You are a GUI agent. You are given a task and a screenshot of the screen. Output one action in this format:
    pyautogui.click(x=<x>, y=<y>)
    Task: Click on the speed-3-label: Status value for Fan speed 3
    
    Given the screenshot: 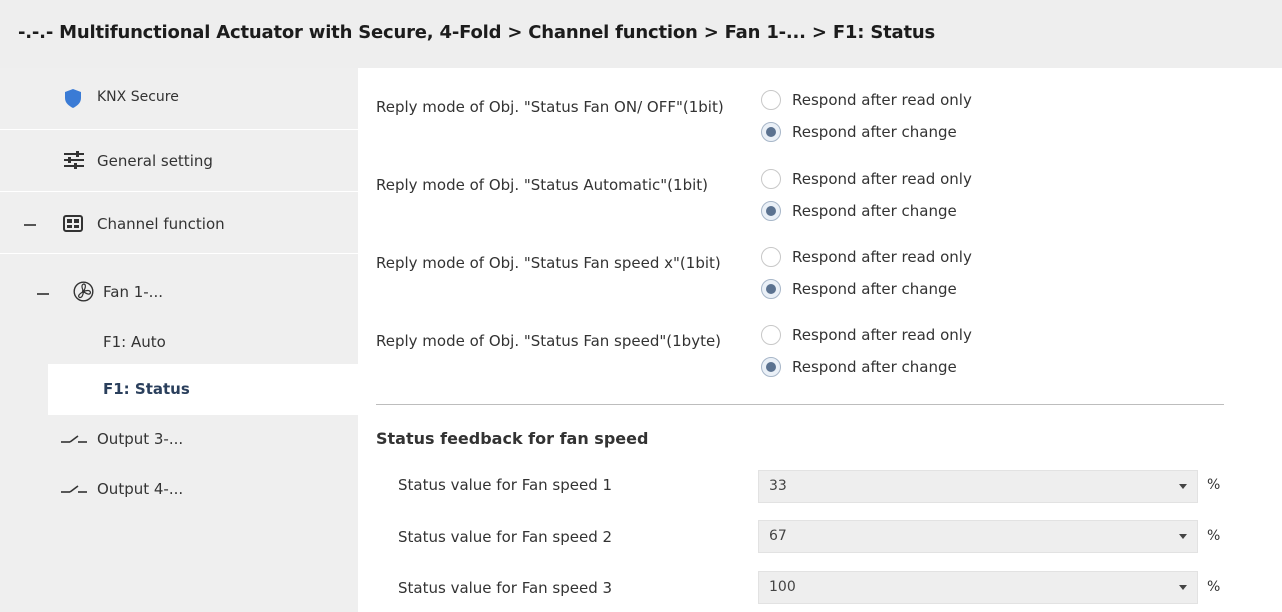 What is the action you would take?
    pyautogui.click(x=505, y=588)
    